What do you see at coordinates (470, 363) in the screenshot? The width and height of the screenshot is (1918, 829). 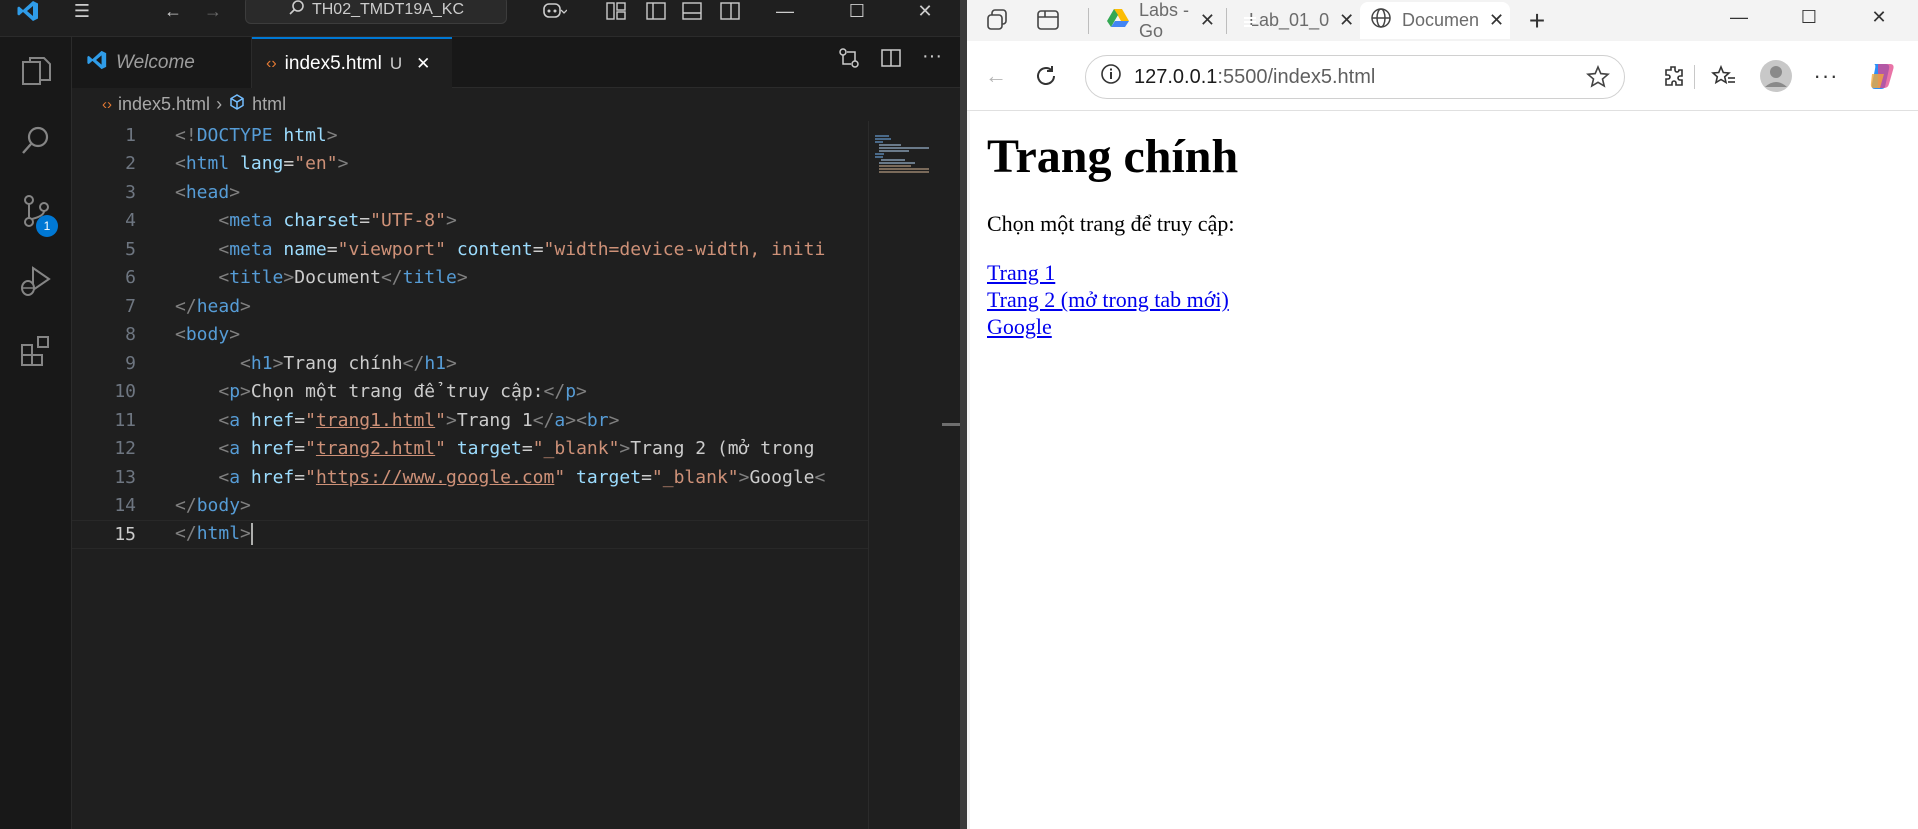 I see `code-line: 9 <h1>Trang chính</h1>` at bounding box center [470, 363].